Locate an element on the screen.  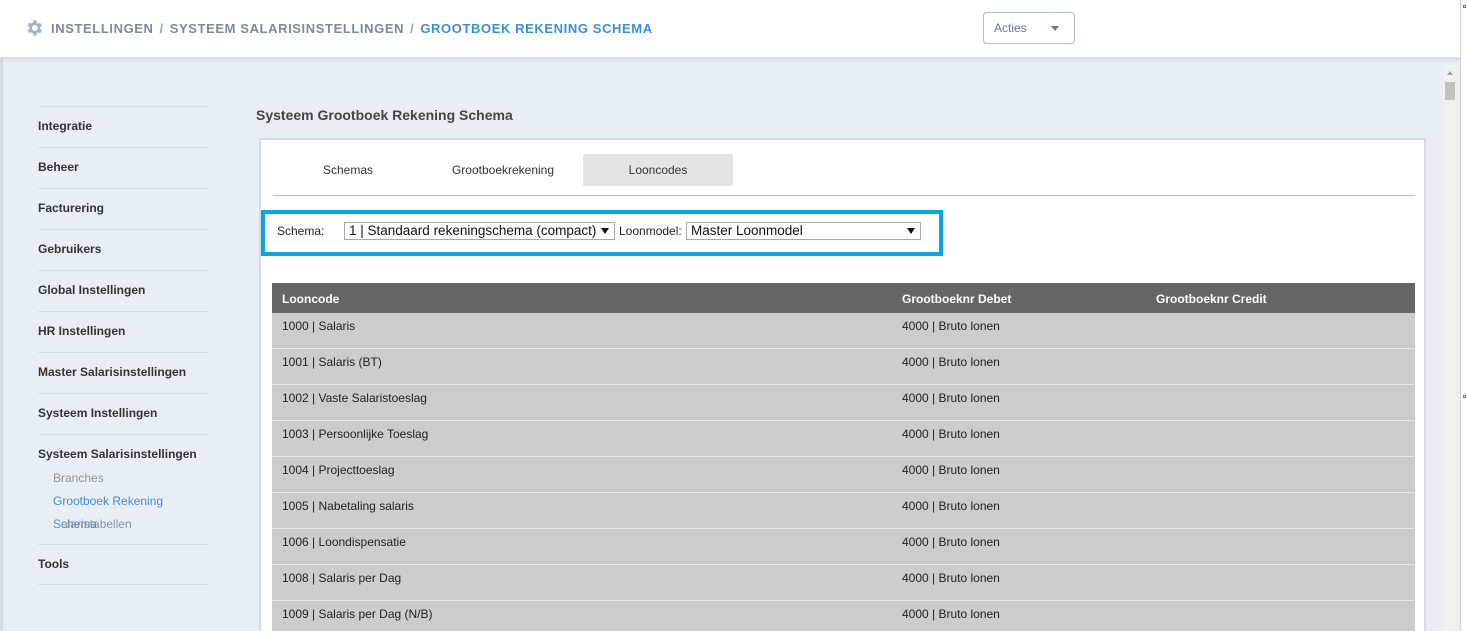
looncode-cell: 1002 | Vaste Salaristoeslag is located at coordinates (354, 398).